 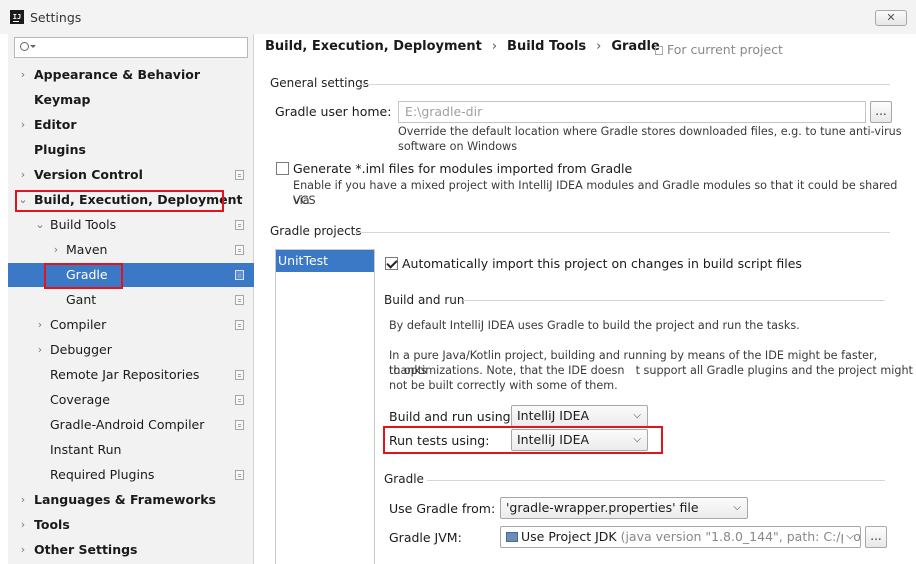 I want to click on build-run-using-value: IntelliJ IDEA, so click(x=553, y=415).